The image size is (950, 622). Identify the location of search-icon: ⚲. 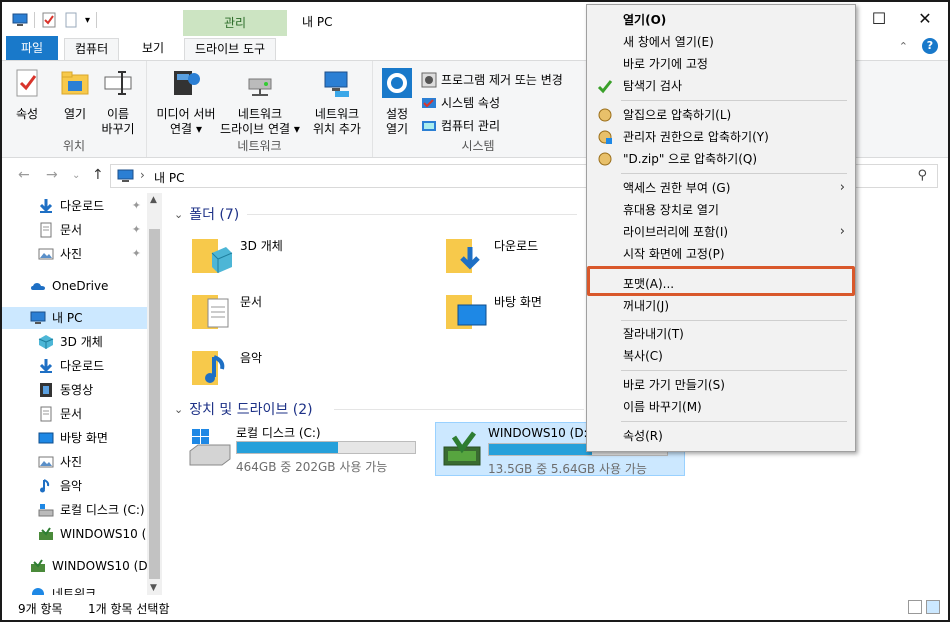
(922, 175).